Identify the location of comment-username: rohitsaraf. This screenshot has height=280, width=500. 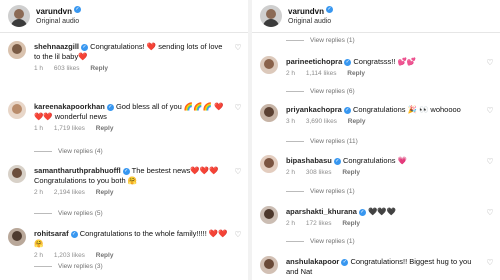
(51, 233).